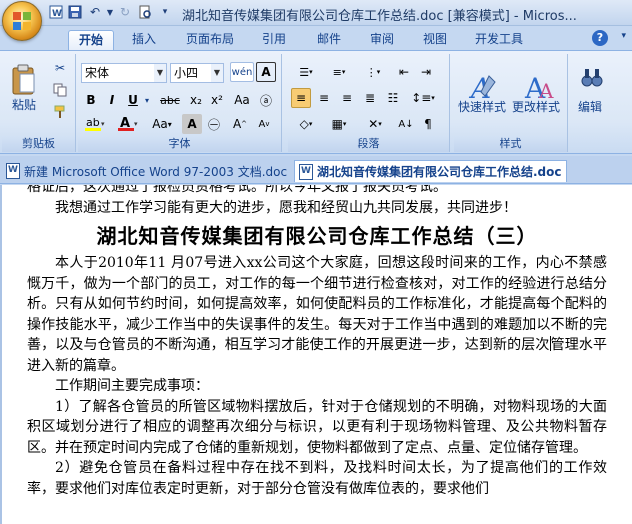 The height and width of the screenshot is (524, 632). I want to click on increase-indent-icon: ⇥, so click(426, 72).